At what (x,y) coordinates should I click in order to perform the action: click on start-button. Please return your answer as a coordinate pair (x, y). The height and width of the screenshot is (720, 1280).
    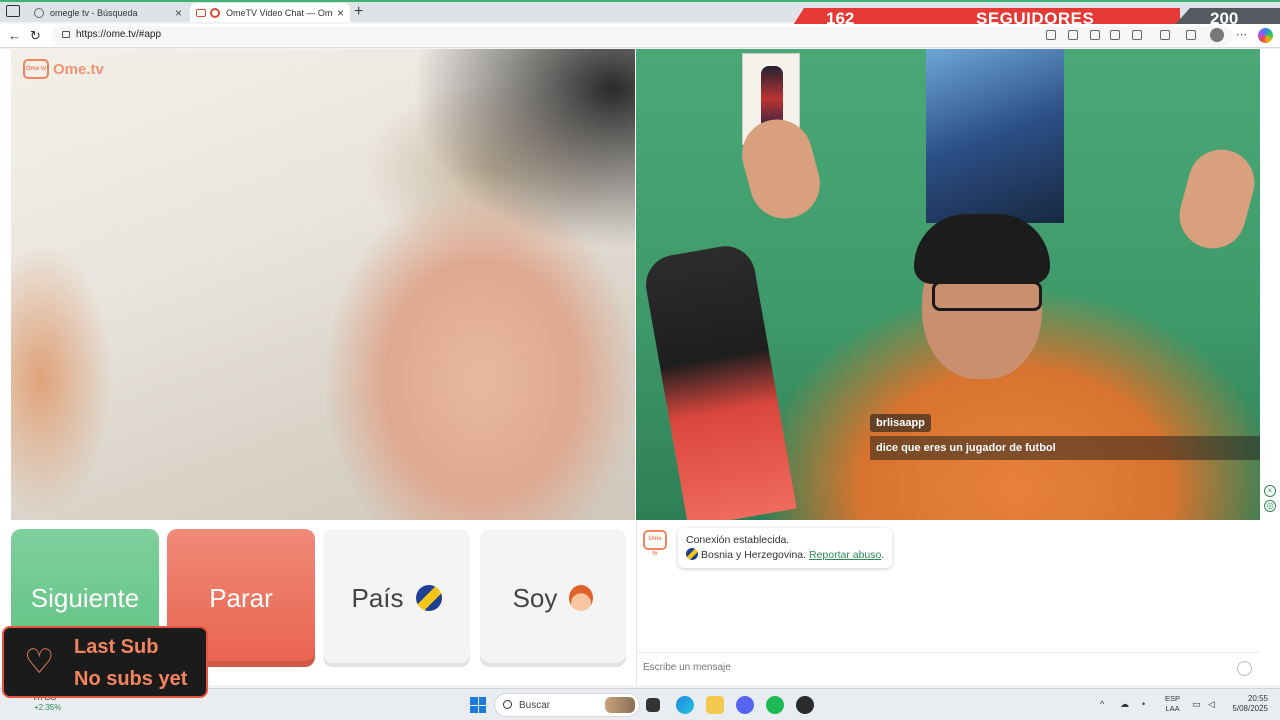
    Looking at the image, I should click on (478, 705).